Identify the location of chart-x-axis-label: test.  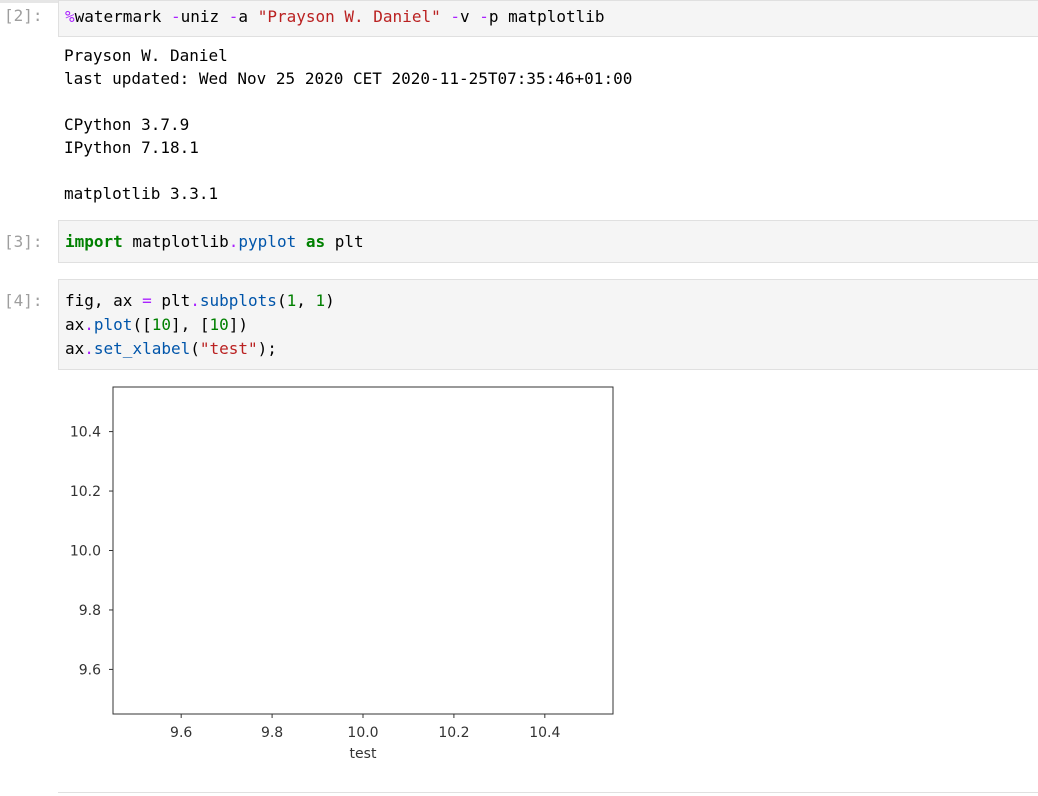
(363, 754).